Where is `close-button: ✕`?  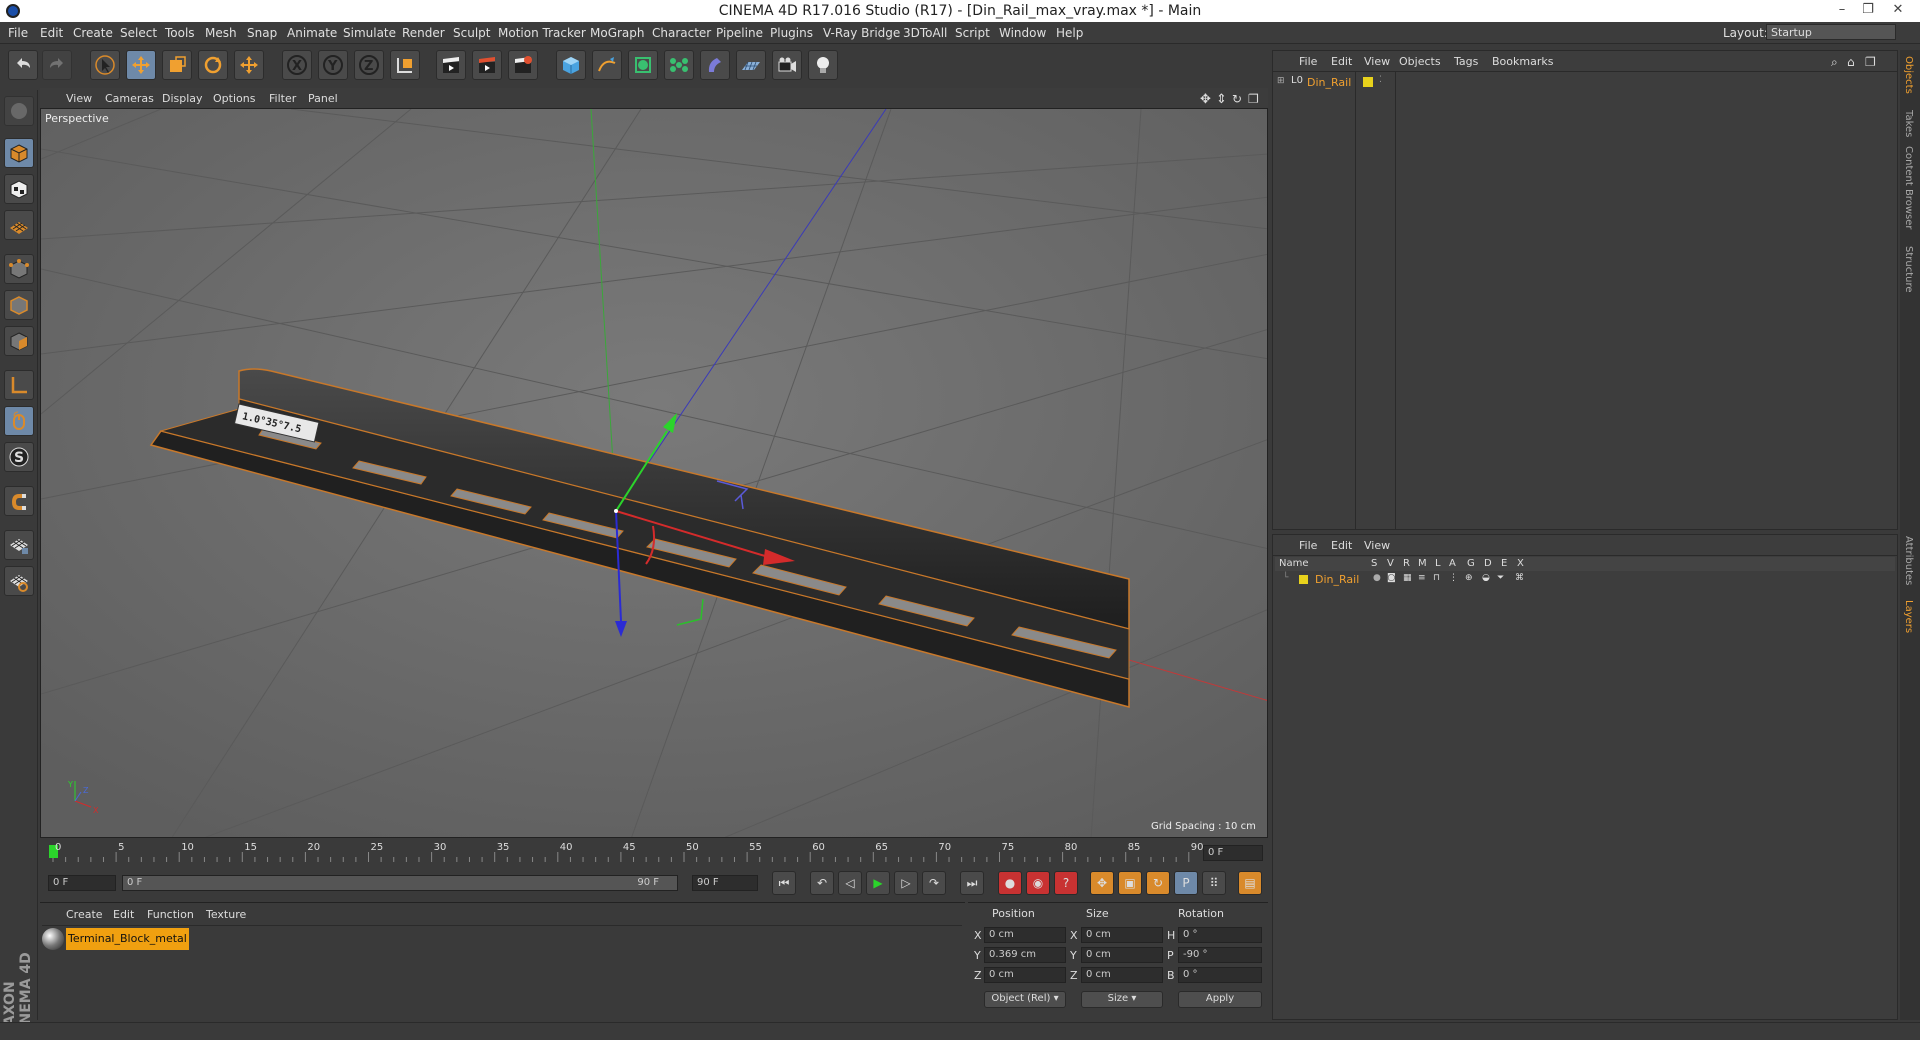 close-button: ✕ is located at coordinates (1898, 9).